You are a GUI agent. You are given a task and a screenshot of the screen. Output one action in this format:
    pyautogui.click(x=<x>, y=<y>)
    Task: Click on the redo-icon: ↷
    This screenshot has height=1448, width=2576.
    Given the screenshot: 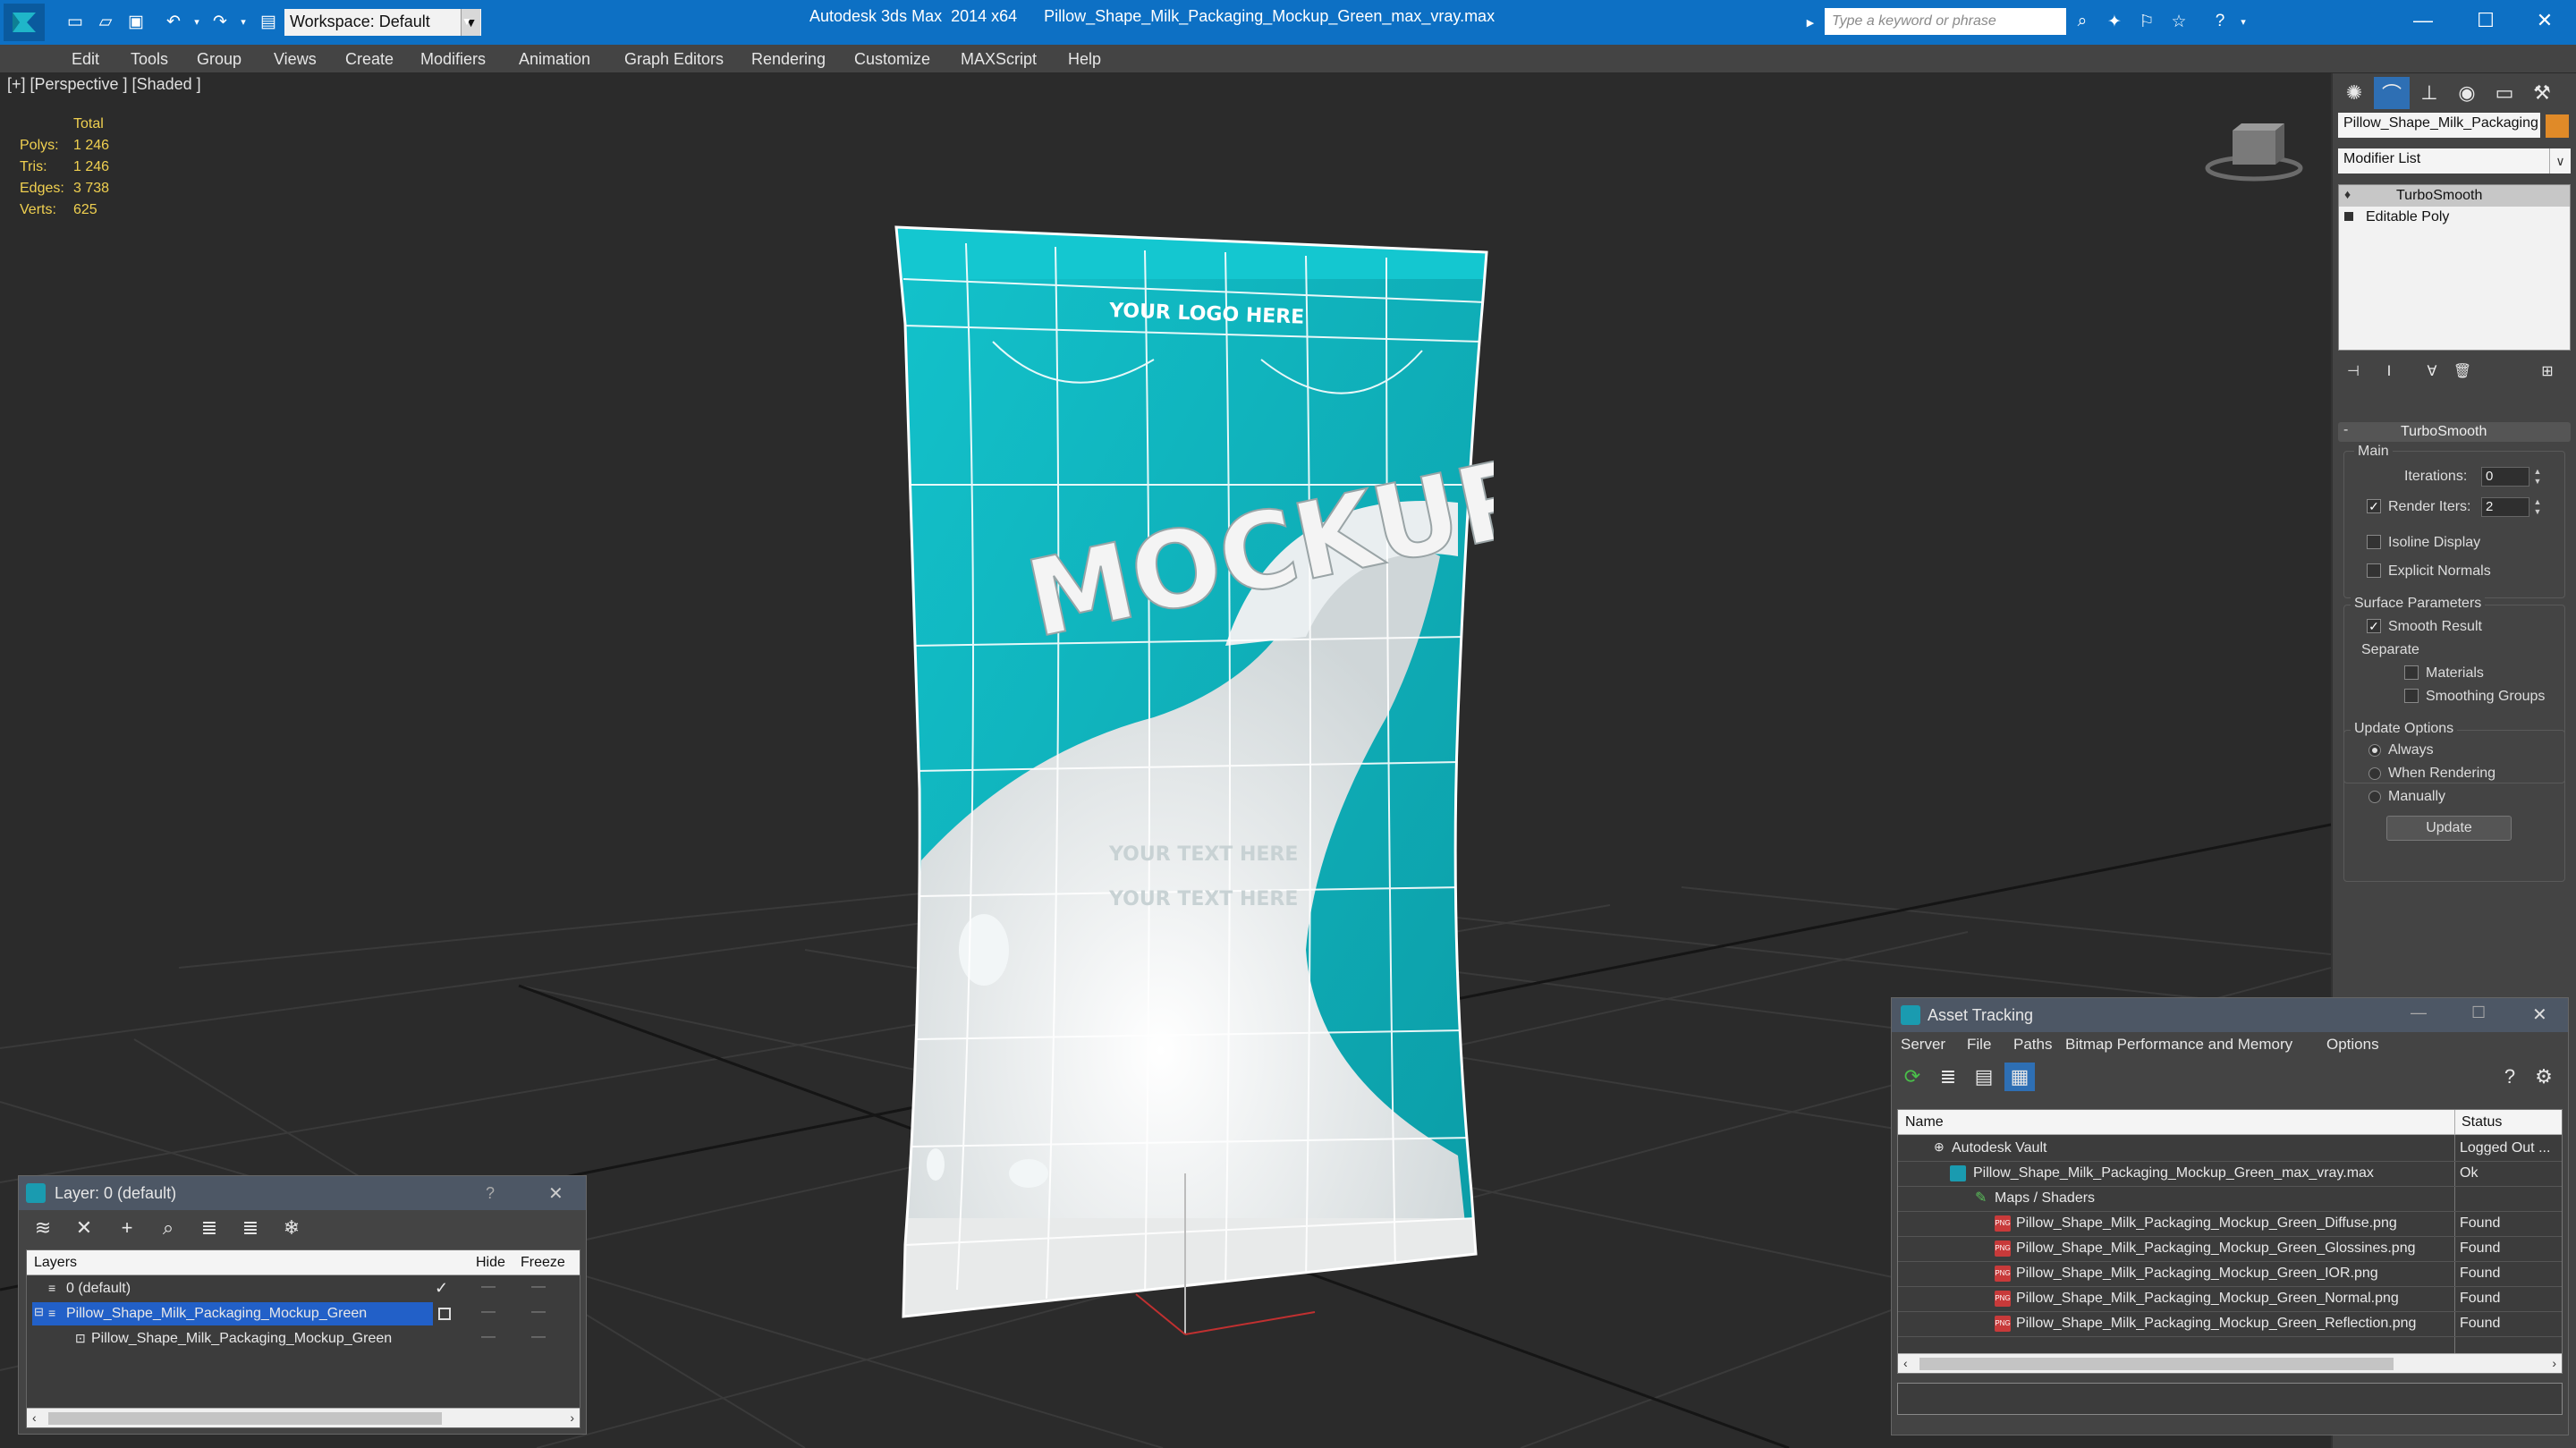 What is the action you would take?
    pyautogui.click(x=220, y=21)
    